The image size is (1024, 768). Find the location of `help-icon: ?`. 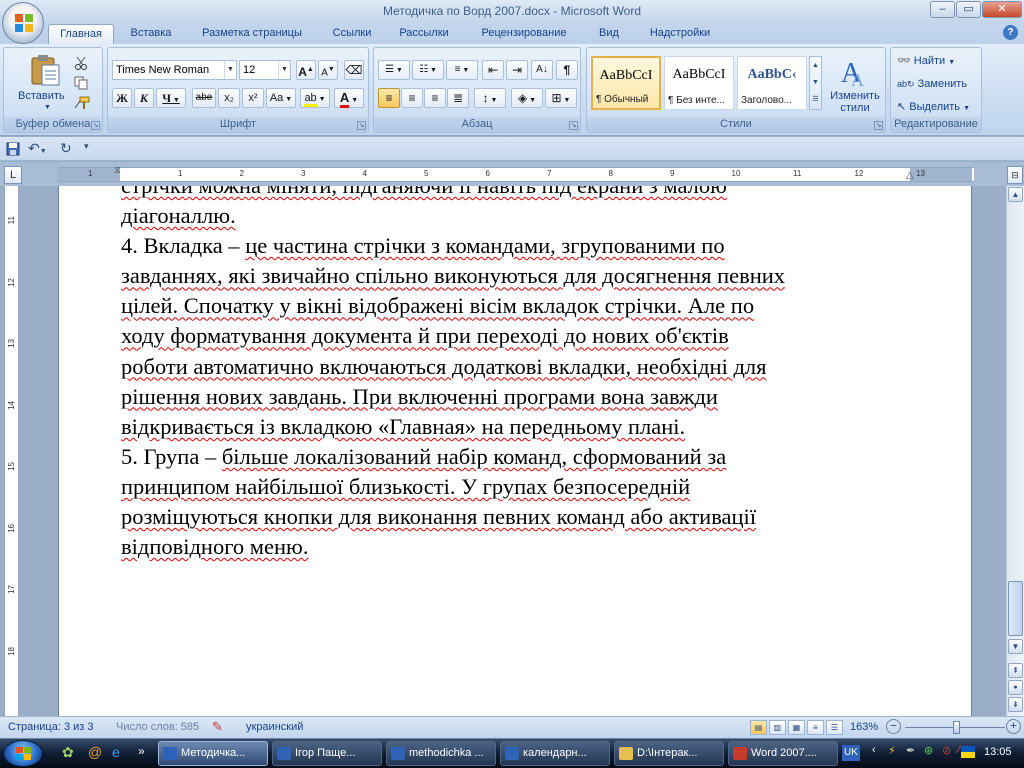

help-icon: ? is located at coordinates (1010, 32).